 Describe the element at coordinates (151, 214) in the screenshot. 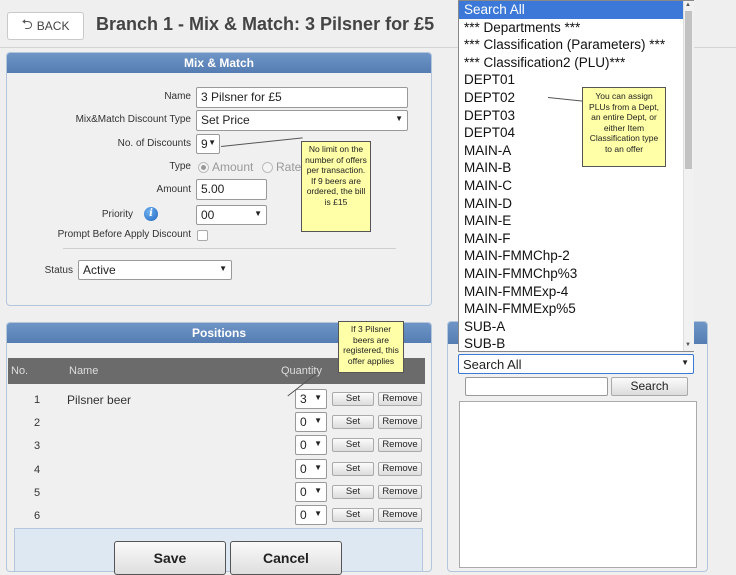

I see `info-icon: i` at that location.